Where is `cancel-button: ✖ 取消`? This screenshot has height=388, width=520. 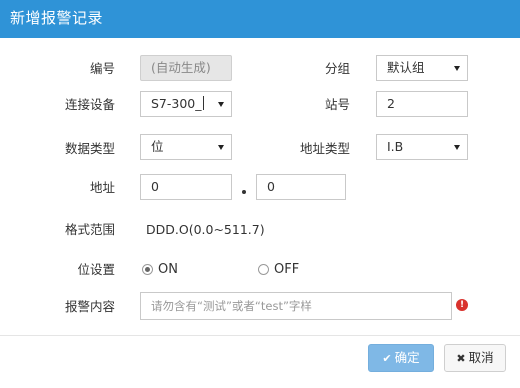 cancel-button: ✖ 取消 is located at coordinates (475, 358).